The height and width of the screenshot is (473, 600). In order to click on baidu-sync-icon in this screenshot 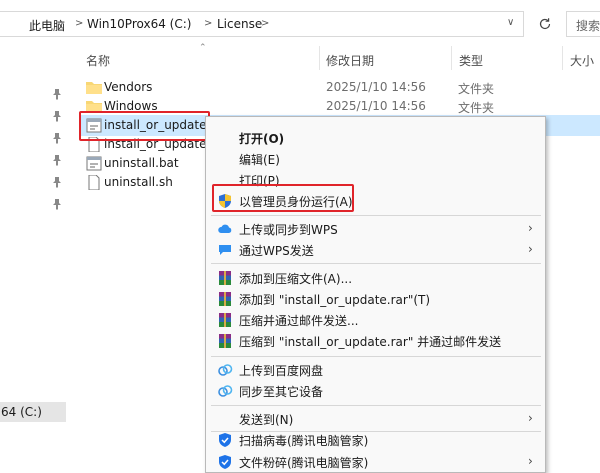, I will do `click(225, 391)`.